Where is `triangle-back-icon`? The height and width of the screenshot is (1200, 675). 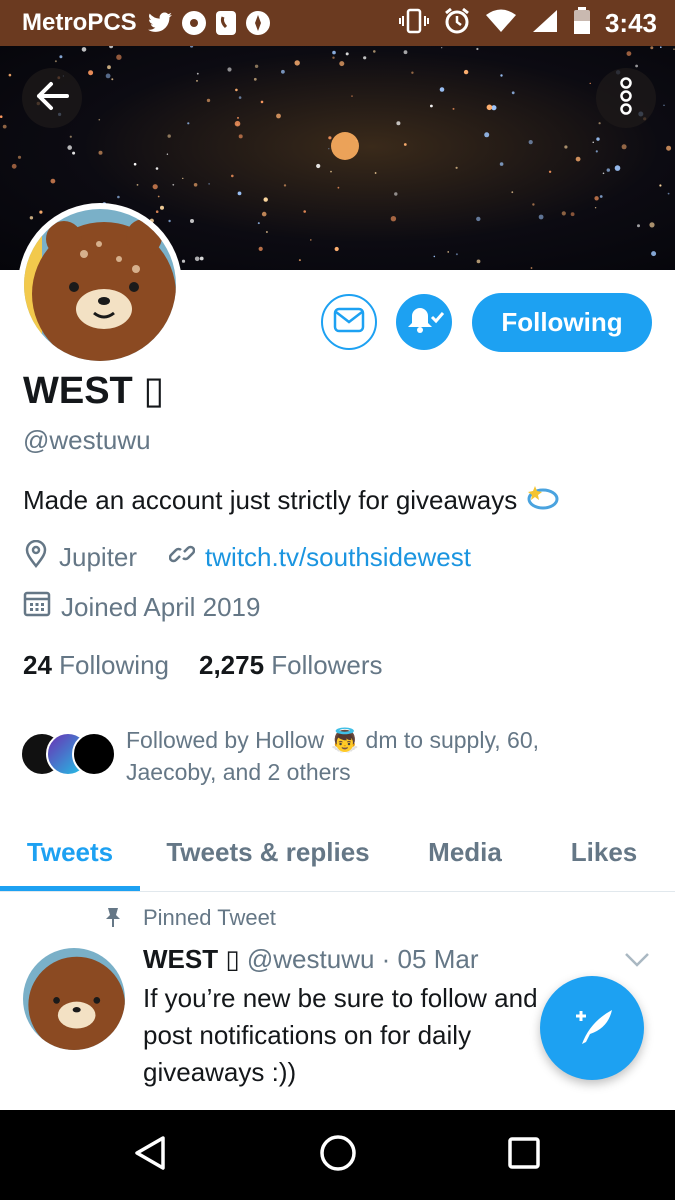
triangle-back-icon is located at coordinates (150, 1155).